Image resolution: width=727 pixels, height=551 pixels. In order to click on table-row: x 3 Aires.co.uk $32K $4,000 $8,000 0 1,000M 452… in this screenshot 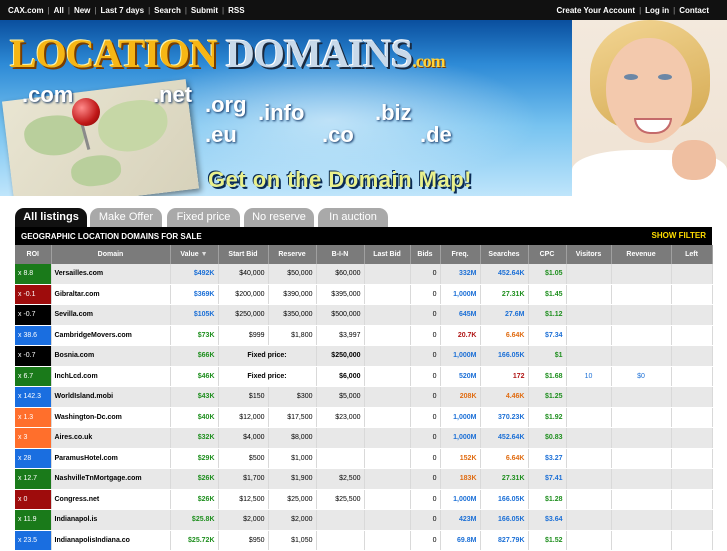, I will do `click(364, 438)`.